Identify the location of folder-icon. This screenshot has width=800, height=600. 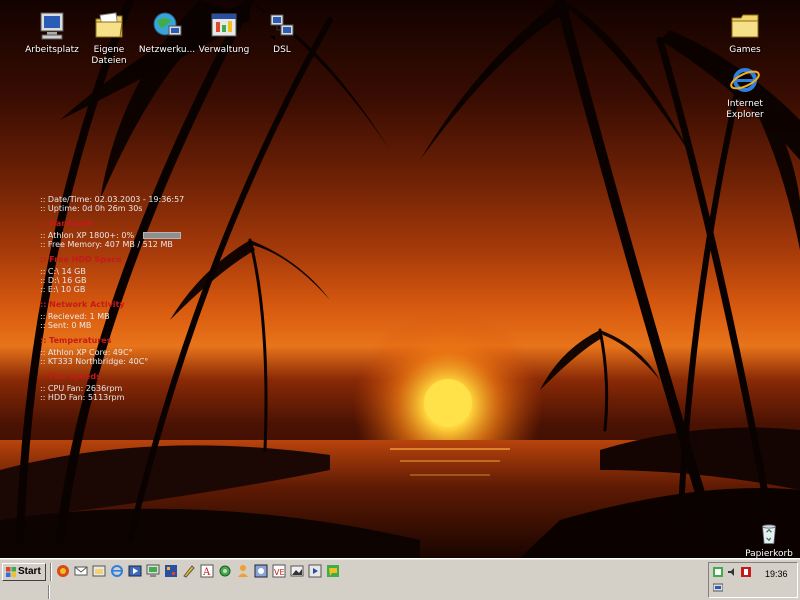
(745, 26).